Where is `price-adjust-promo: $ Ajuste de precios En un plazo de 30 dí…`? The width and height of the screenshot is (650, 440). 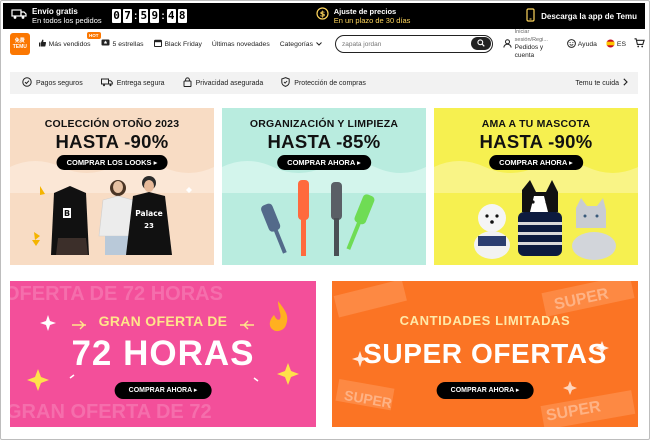
price-adjust-promo: $ Ajuste de precios En un plazo de 30 dí… is located at coordinates (363, 16).